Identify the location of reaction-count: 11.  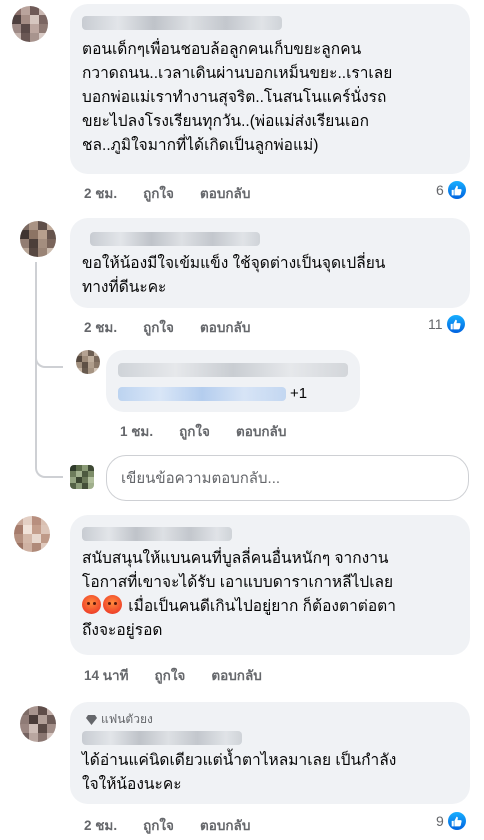
(446, 324).